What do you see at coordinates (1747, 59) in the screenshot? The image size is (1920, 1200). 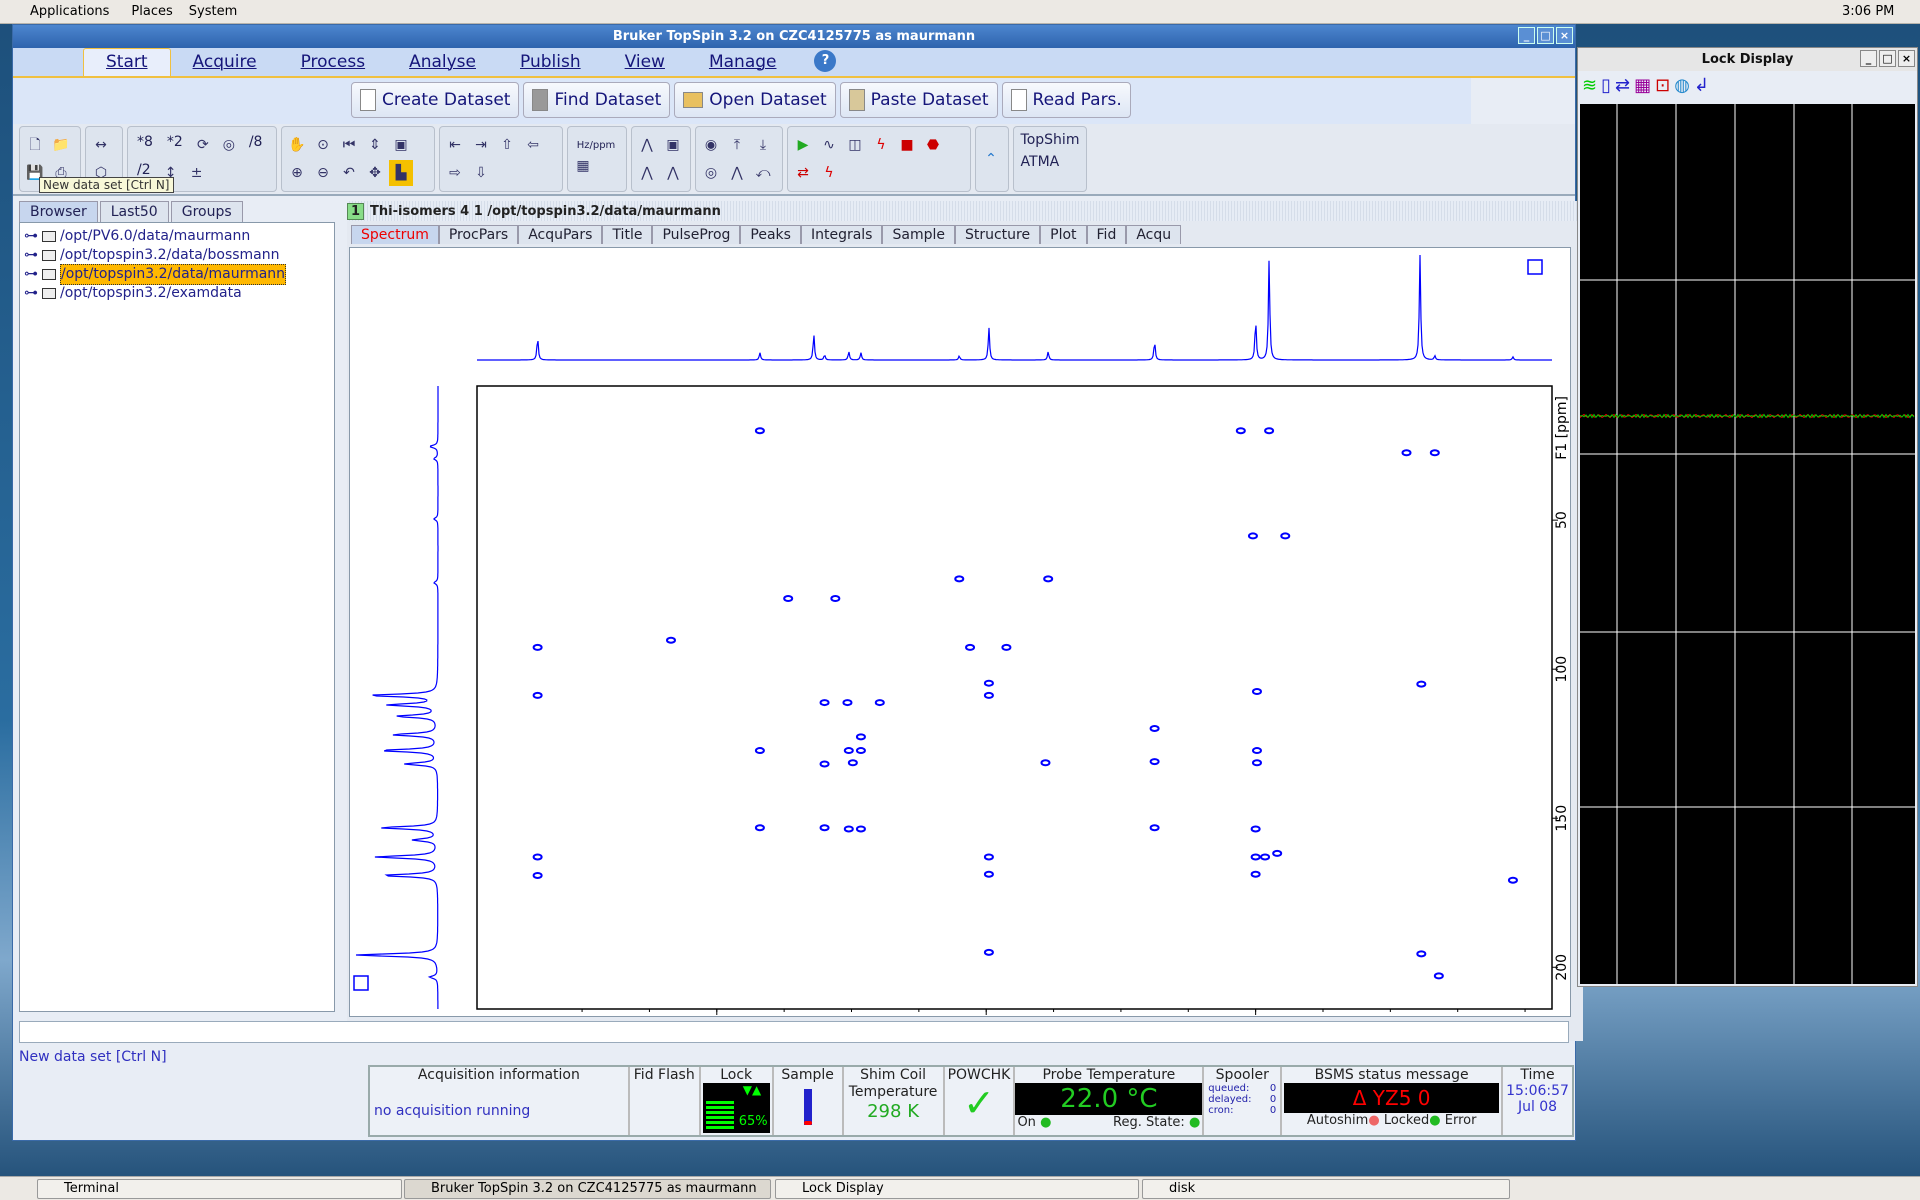 I see `lock-title-bar: Lock Display _ □ ×` at bounding box center [1747, 59].